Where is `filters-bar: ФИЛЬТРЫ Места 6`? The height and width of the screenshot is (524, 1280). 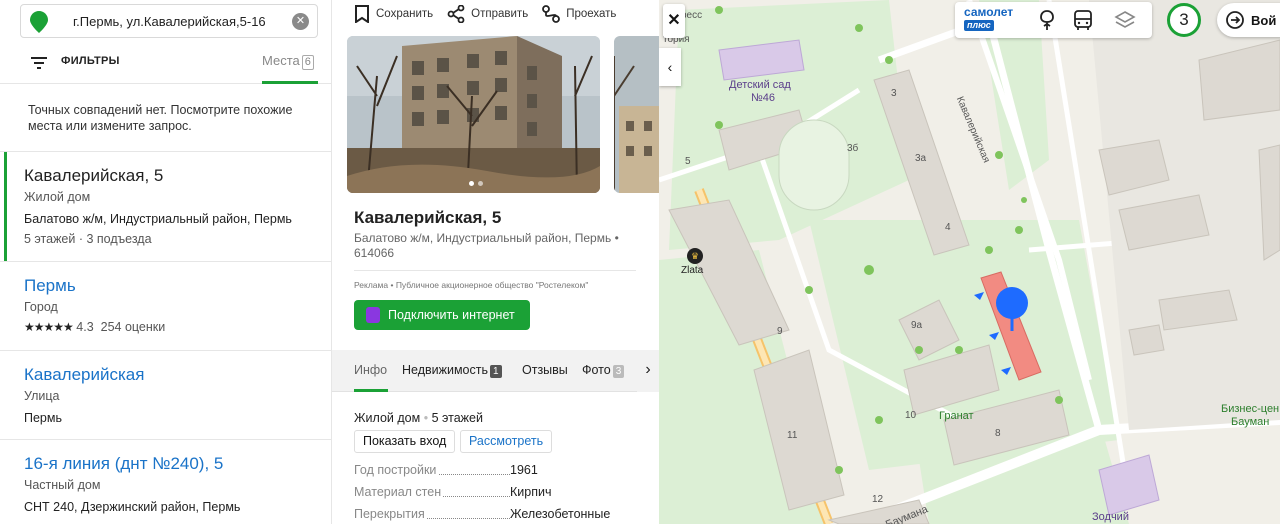 filters-bar: ФИЛЬТРЫ Места 6 is located at coordinates (165, 65).